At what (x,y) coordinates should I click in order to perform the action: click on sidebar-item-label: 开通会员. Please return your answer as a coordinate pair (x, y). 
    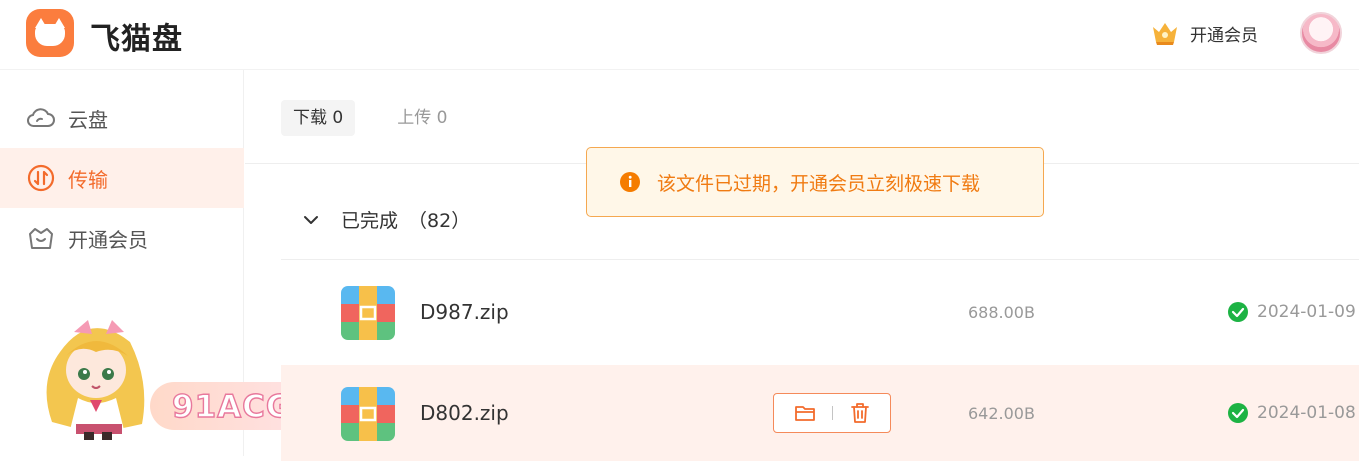
    Looking at the image, I should click on (108, 239).